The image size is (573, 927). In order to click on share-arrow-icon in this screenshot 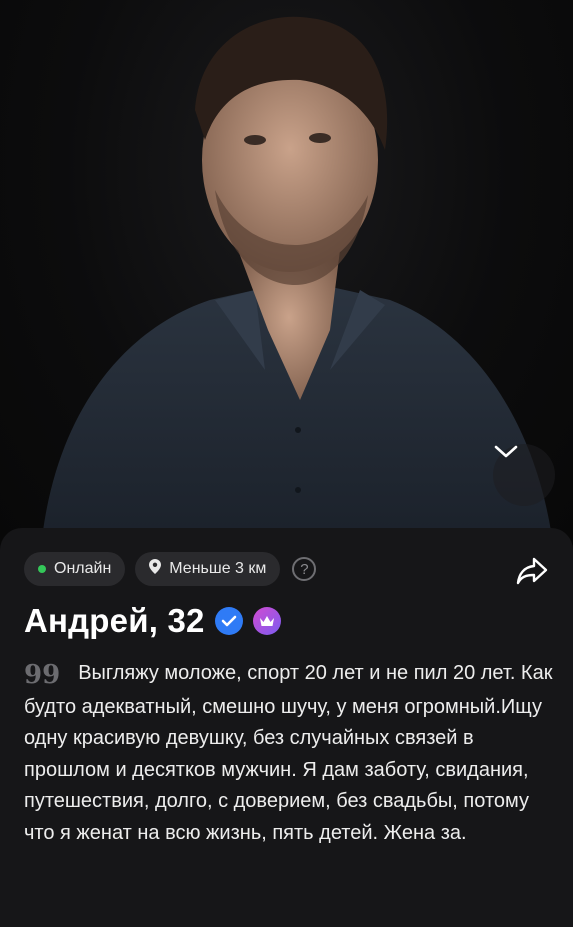, I will do `click(532, 573)`.